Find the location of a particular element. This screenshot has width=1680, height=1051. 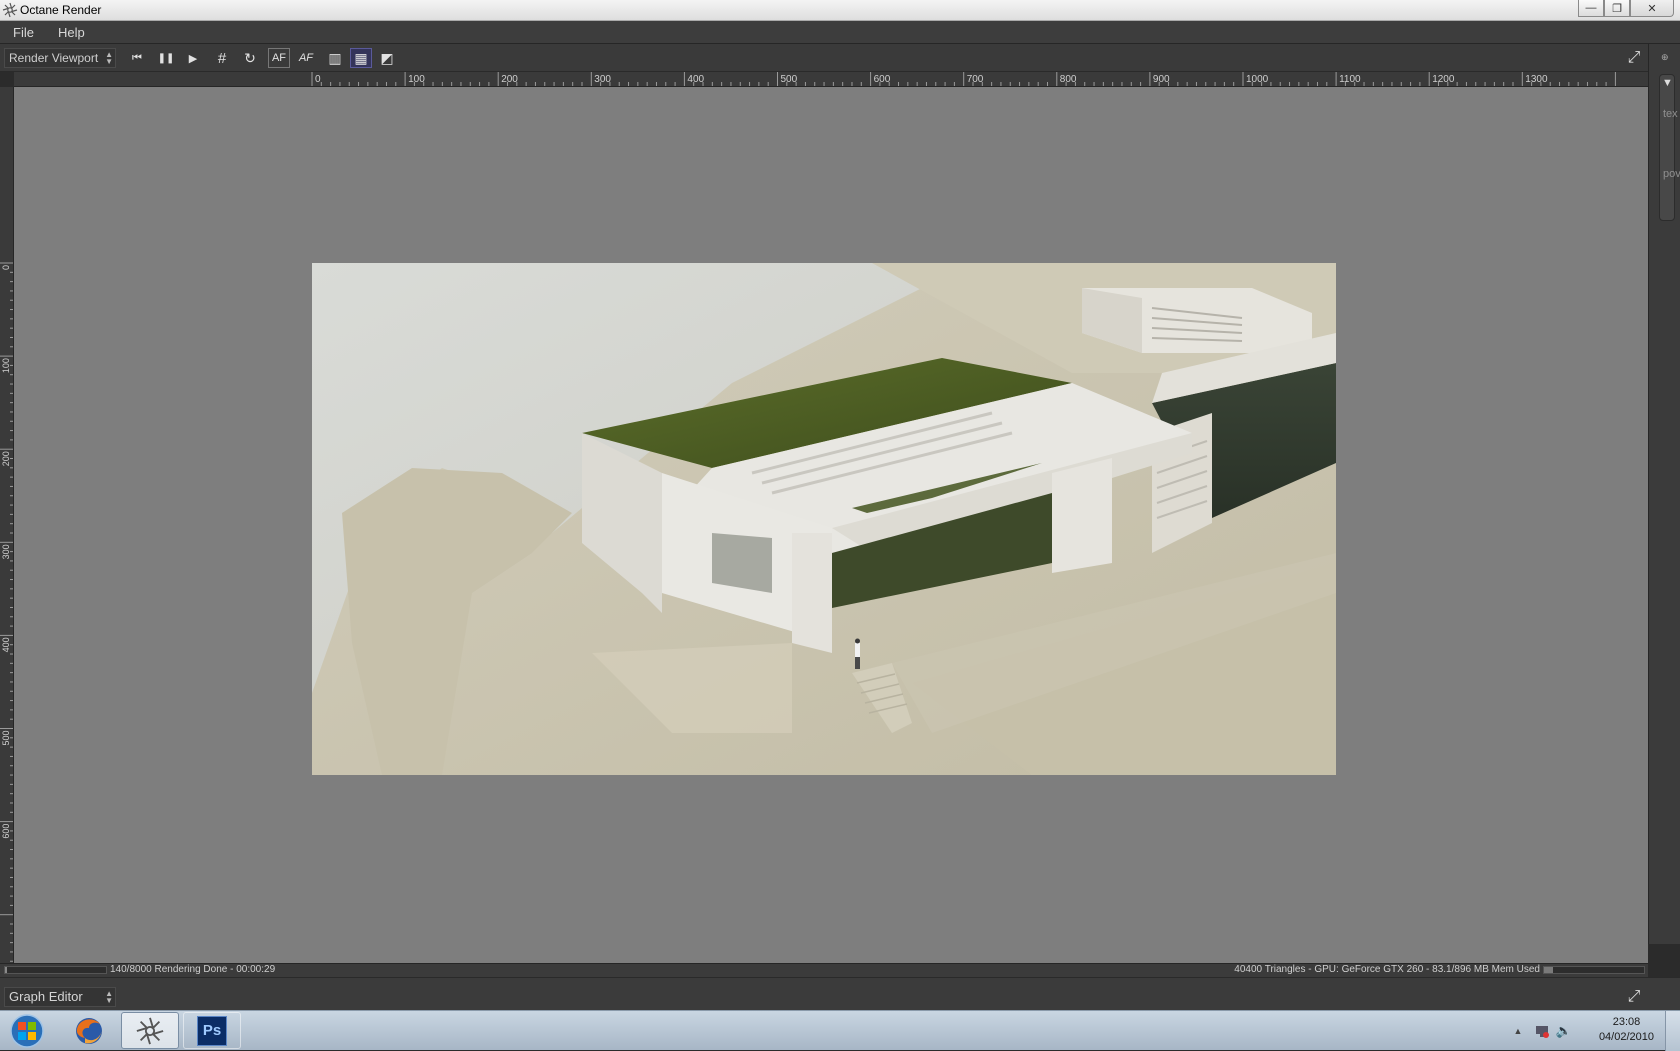

background-grey-button: ▥ is located at coordinates (335, 58).